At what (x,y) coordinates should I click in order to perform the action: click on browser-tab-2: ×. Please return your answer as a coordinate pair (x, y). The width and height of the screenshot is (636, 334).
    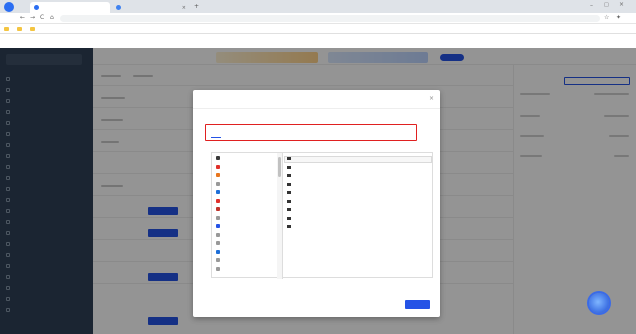
    Looking at the image, I should click on (151, 7).